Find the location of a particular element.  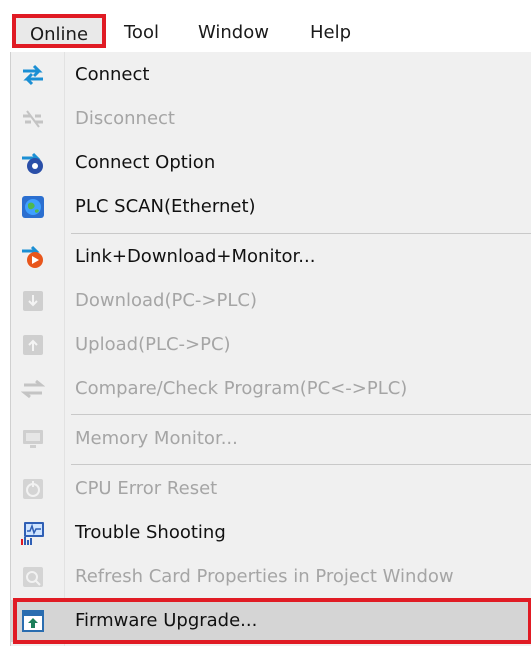

menu-item-label: Connect Option is located at coordinates (145, 162).